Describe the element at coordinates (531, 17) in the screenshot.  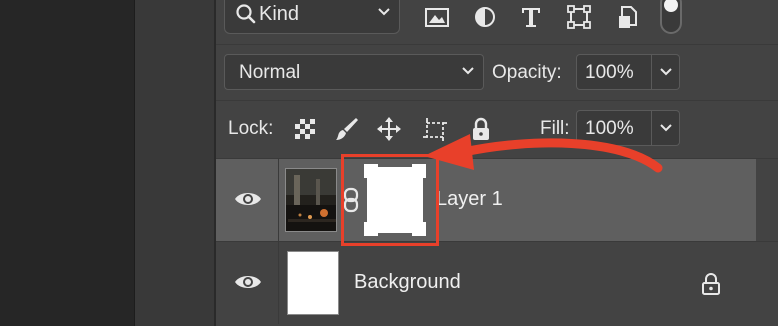
I see `type-filter-icon` at that location.